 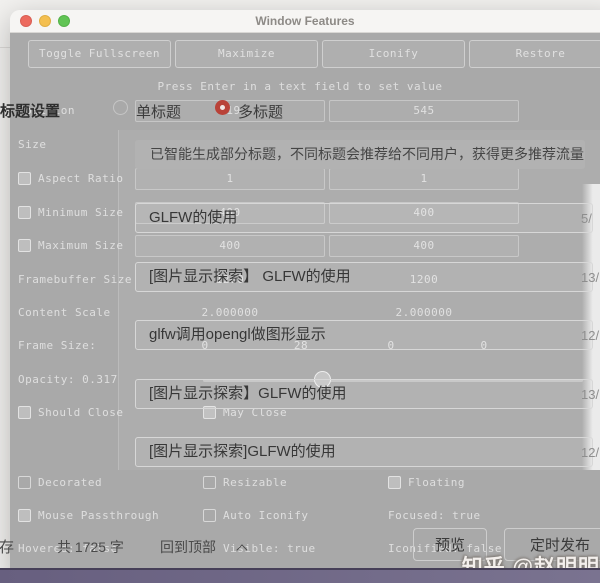 What do you see at coordinates (24, 178) in the screenshot?
I see `aspect-ratio-checkbox` at bounding box center [24, 178].